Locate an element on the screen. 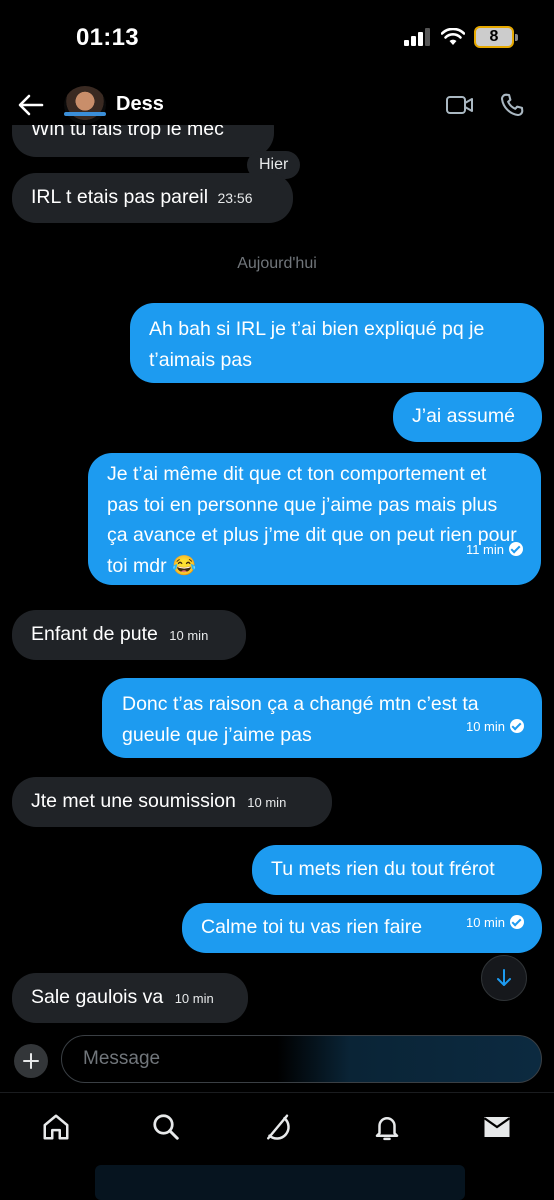 The width and height of the screenshot is (554, 1200). message-bubble-incoming: IRL t etais pas pareil 23:56 is located at coordinates (152, 198).